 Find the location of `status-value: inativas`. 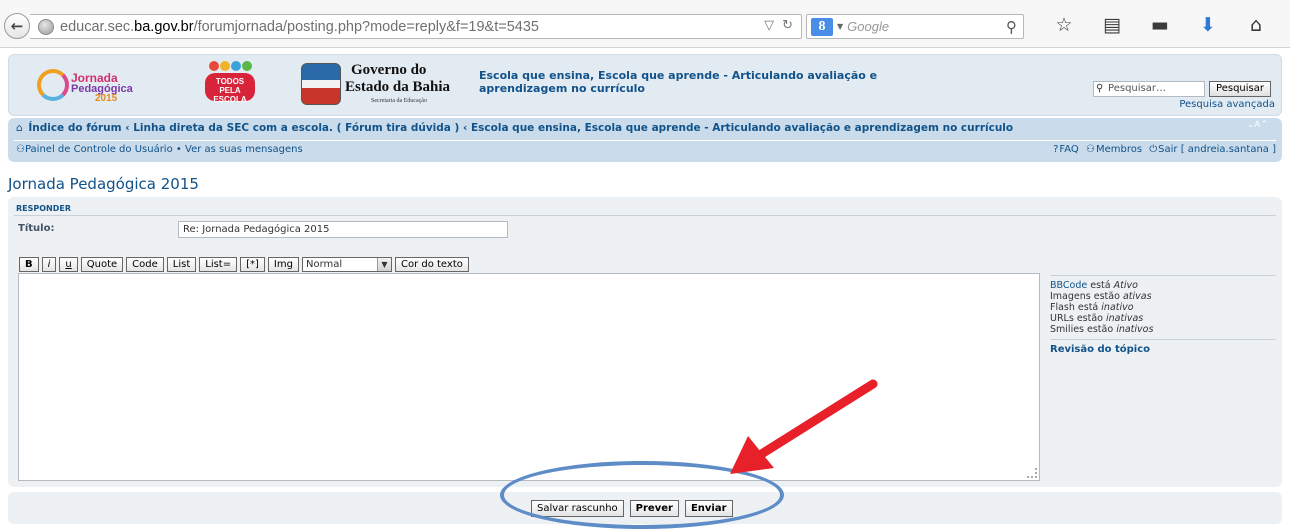

status-value: inativas is located at coordinates (1125, 318).